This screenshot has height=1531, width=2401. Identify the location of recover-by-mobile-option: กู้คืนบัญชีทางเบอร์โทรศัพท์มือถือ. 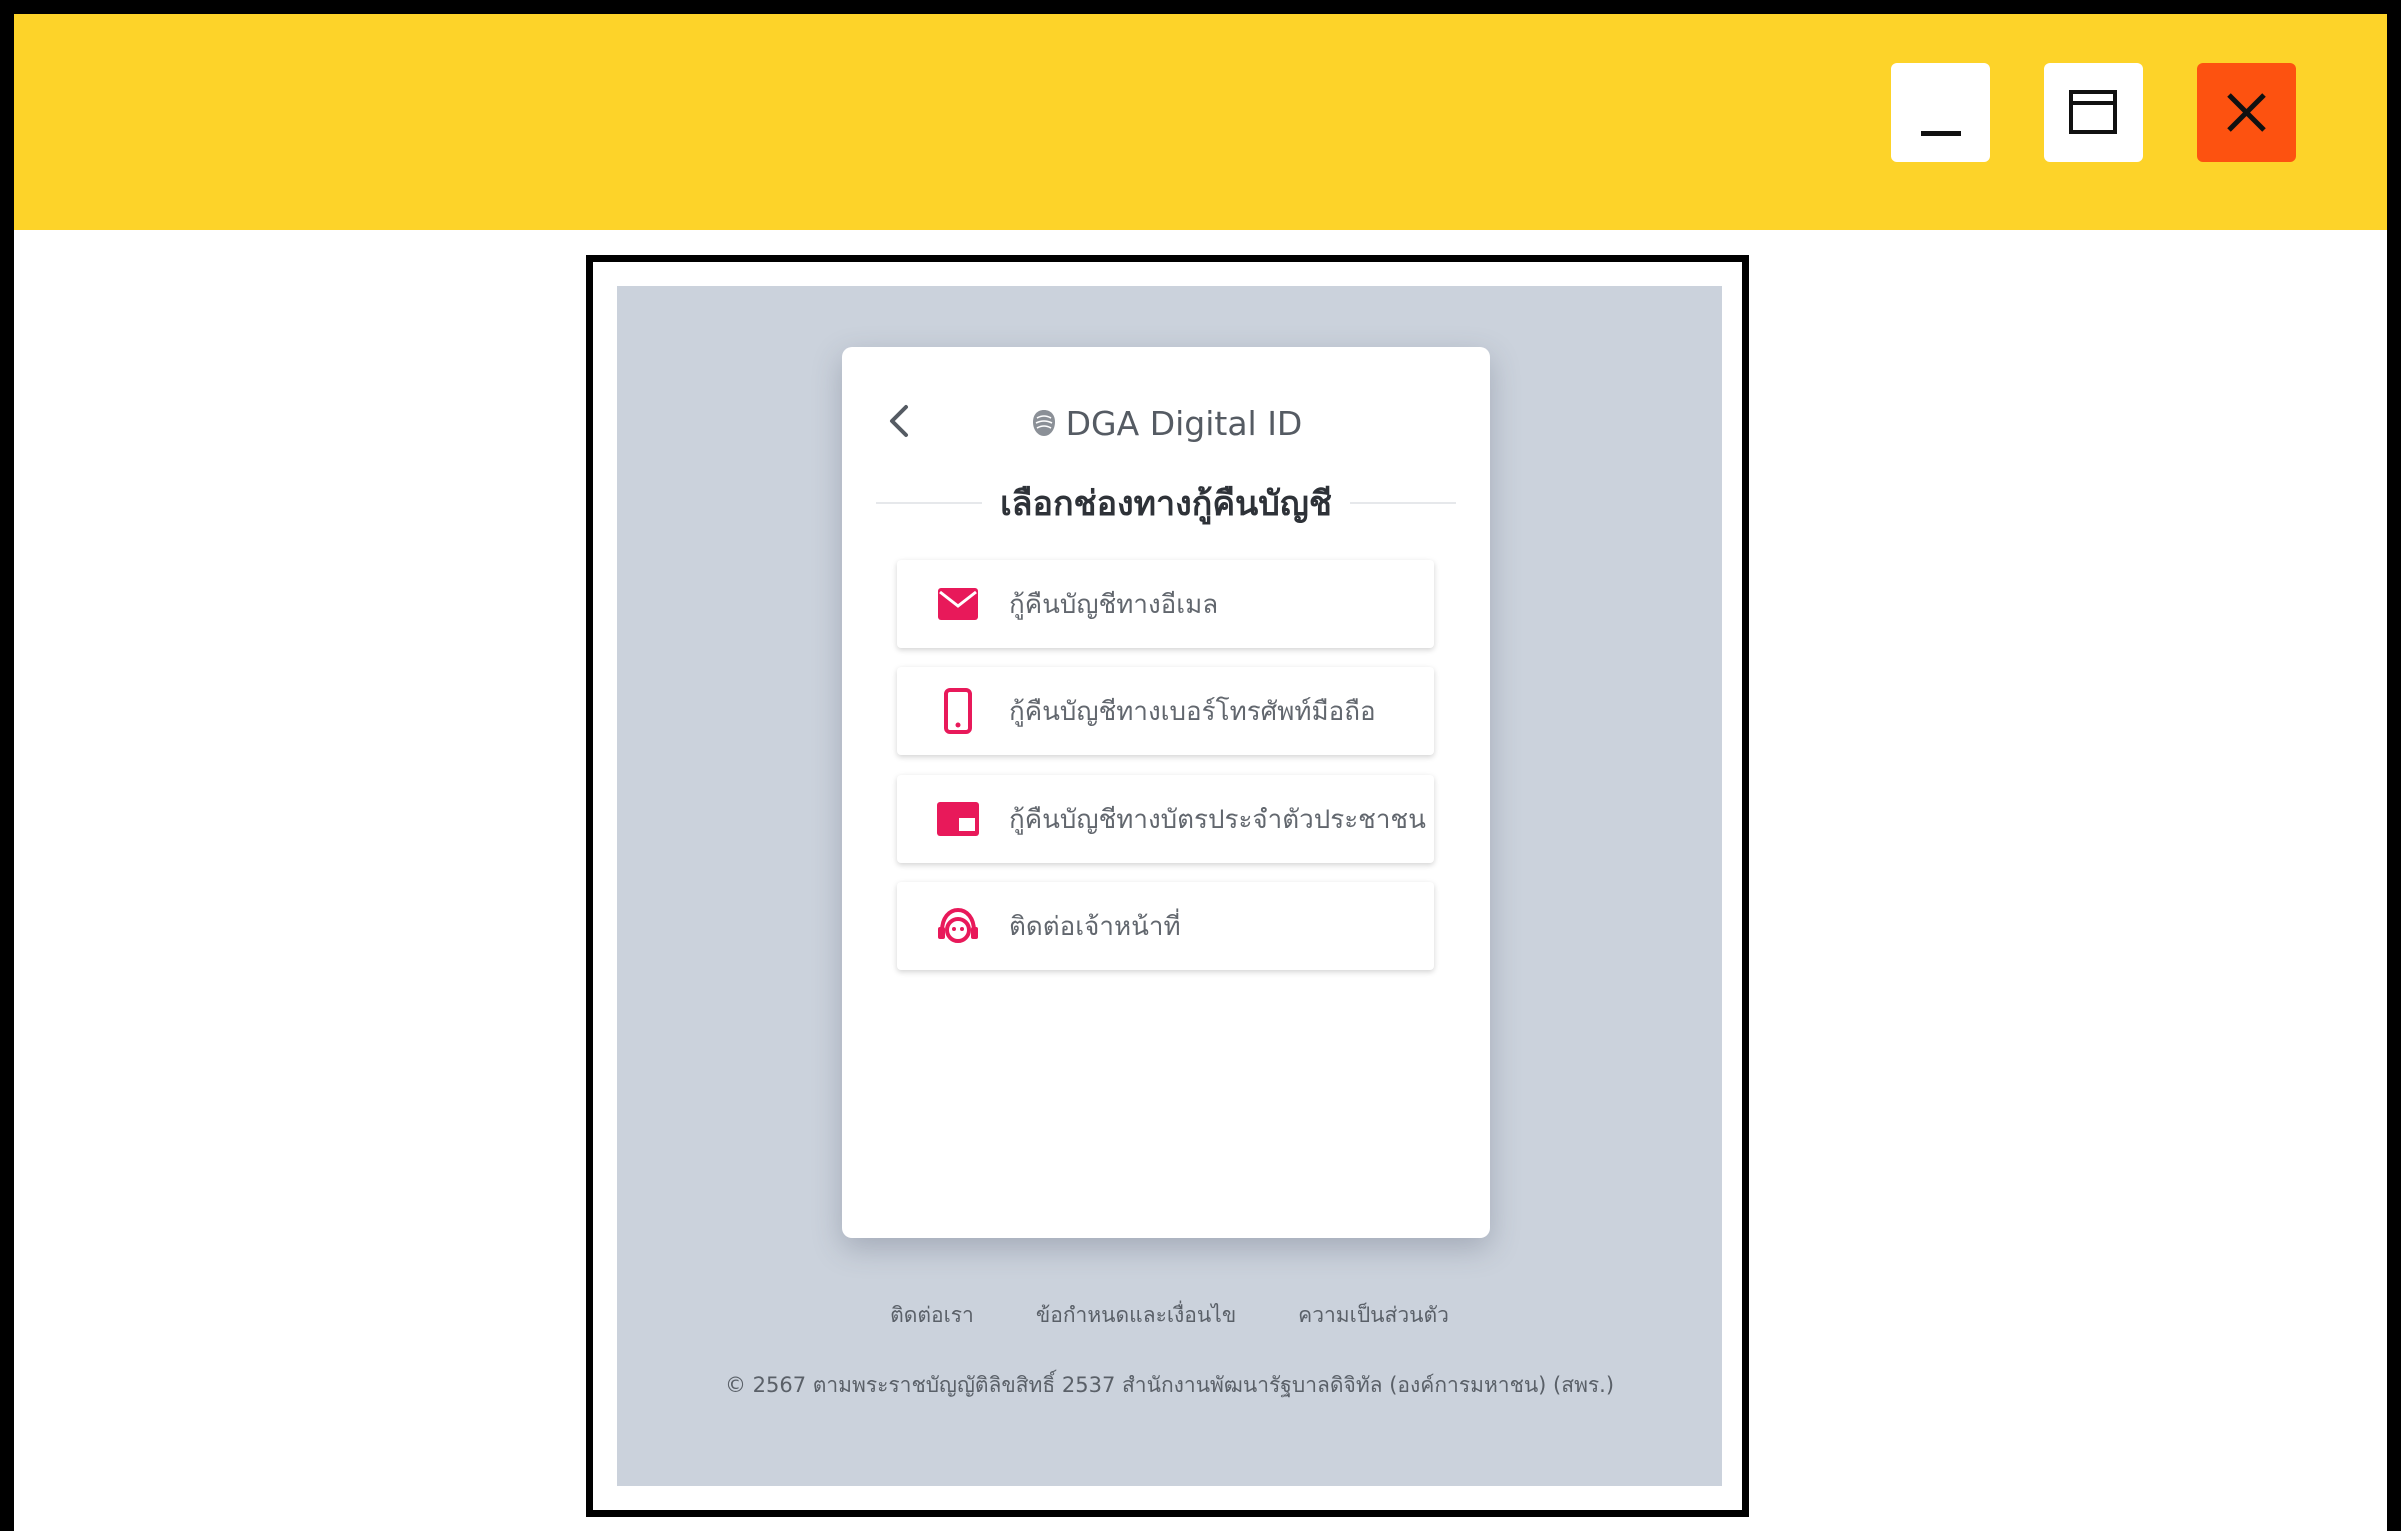
(1165, 711).